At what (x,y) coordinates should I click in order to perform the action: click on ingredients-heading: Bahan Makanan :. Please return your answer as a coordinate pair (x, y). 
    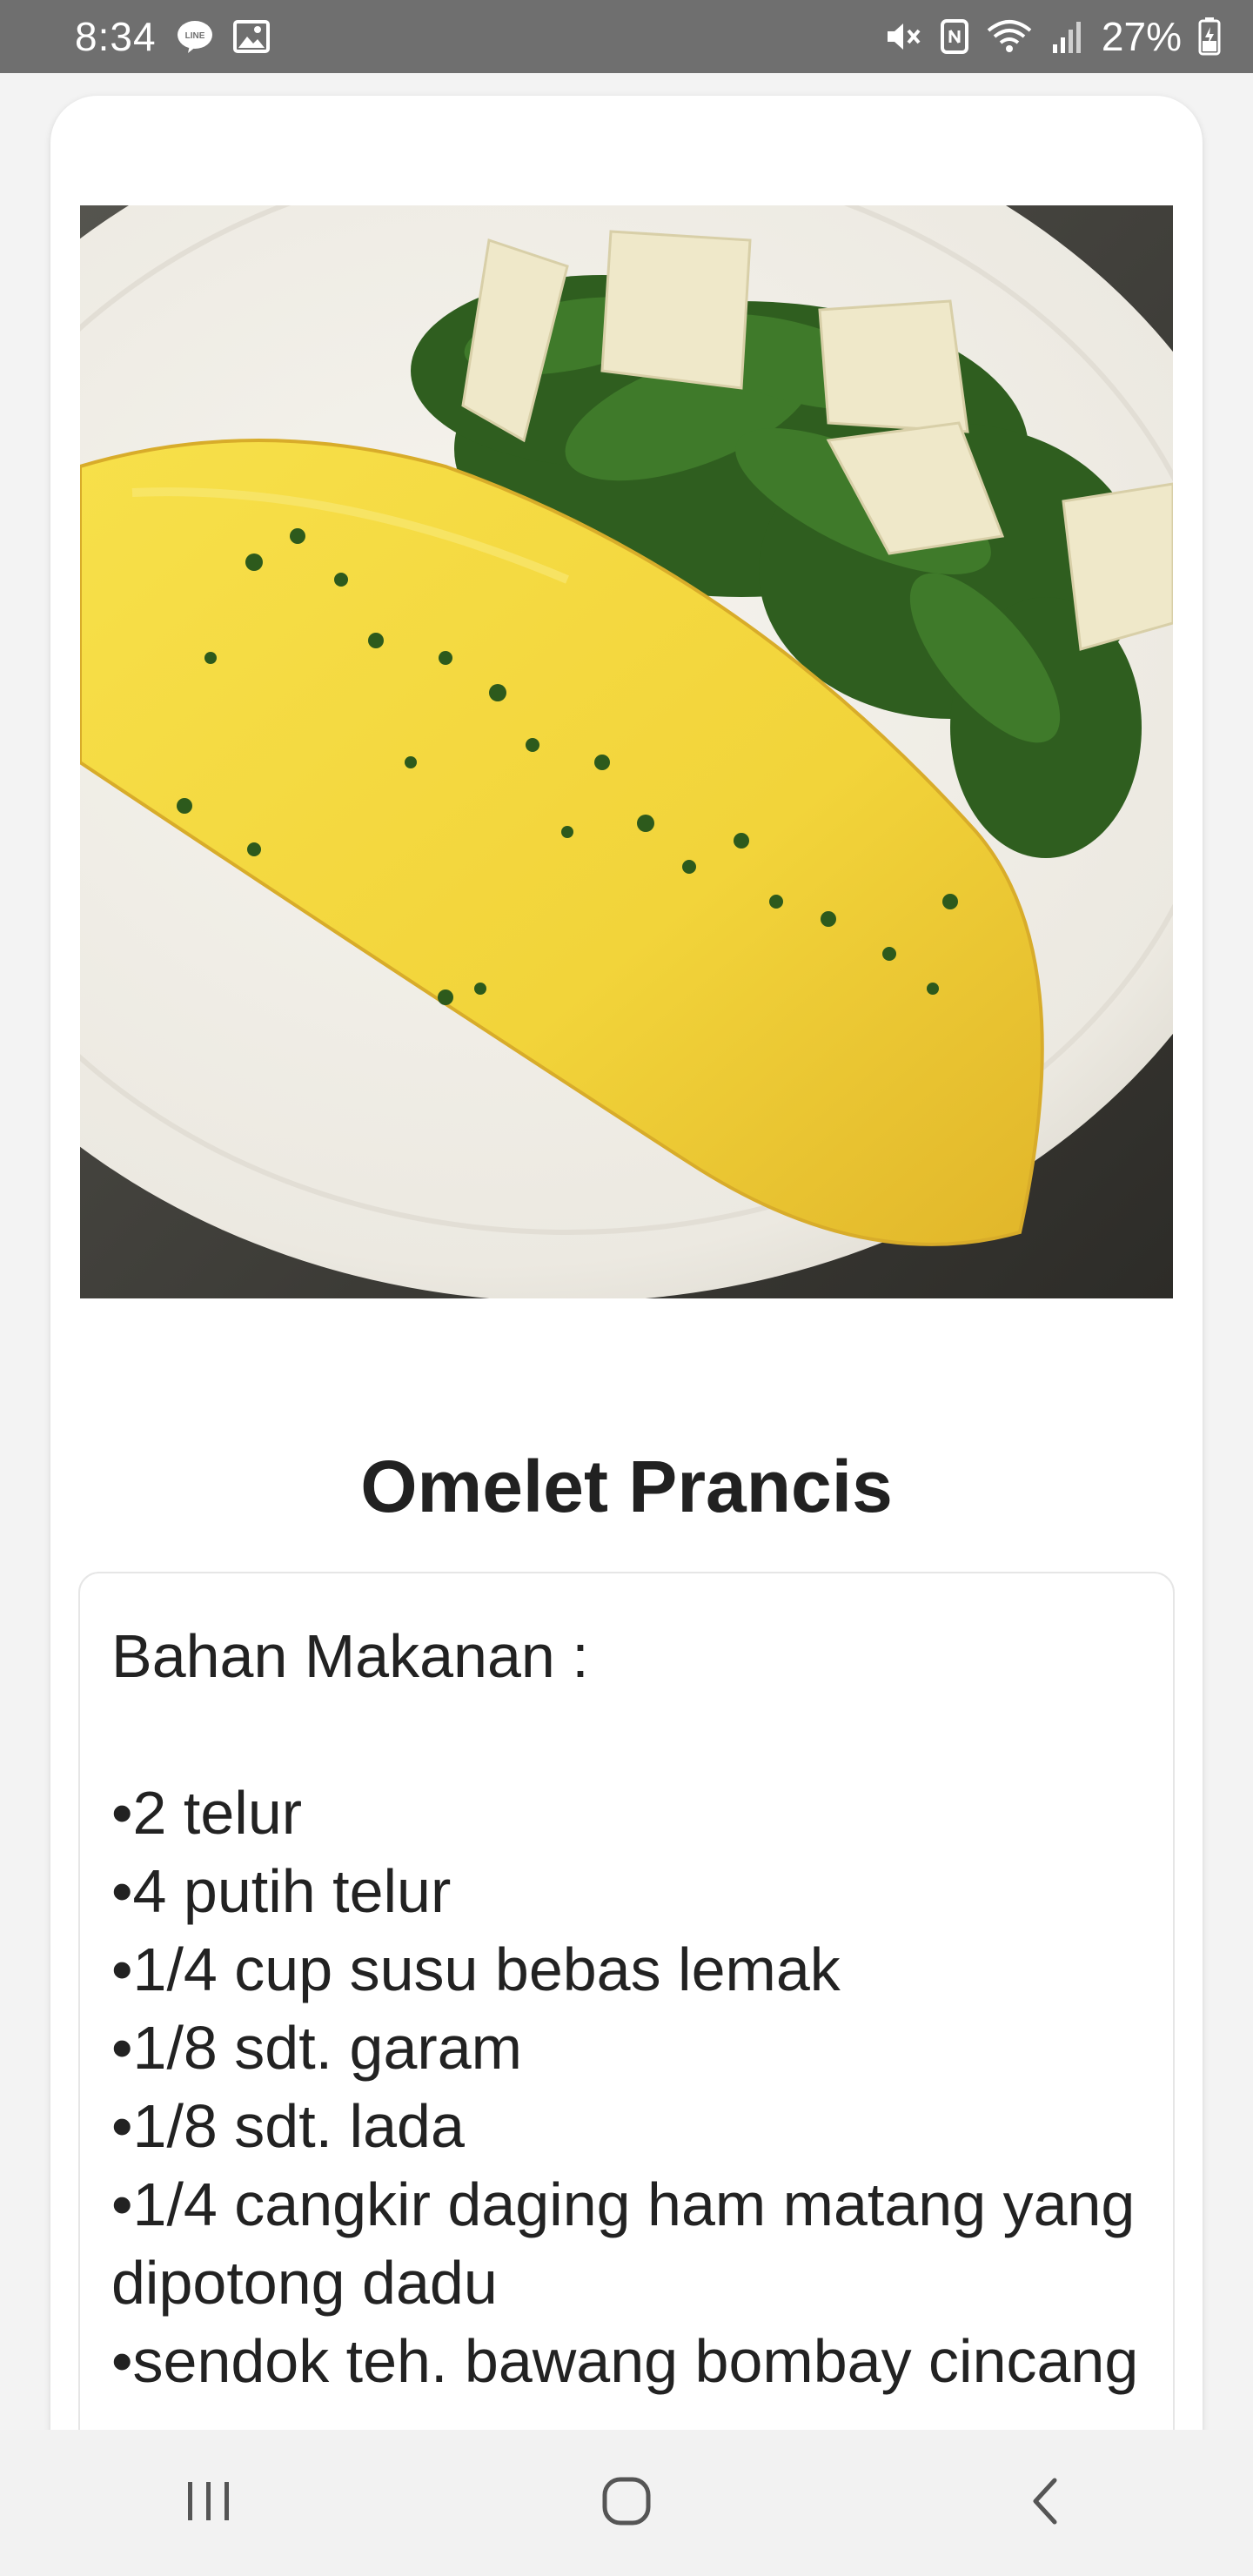
    Looking at the image, I should click on (350, 1656).